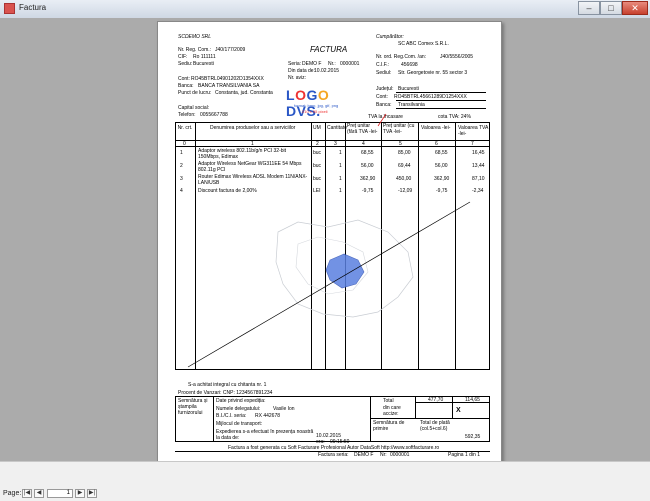  Describe the element at coordinates (193, 407) in the screenshot. I see `signature-label: Semnătura și ștampila furnizorului` at that location.